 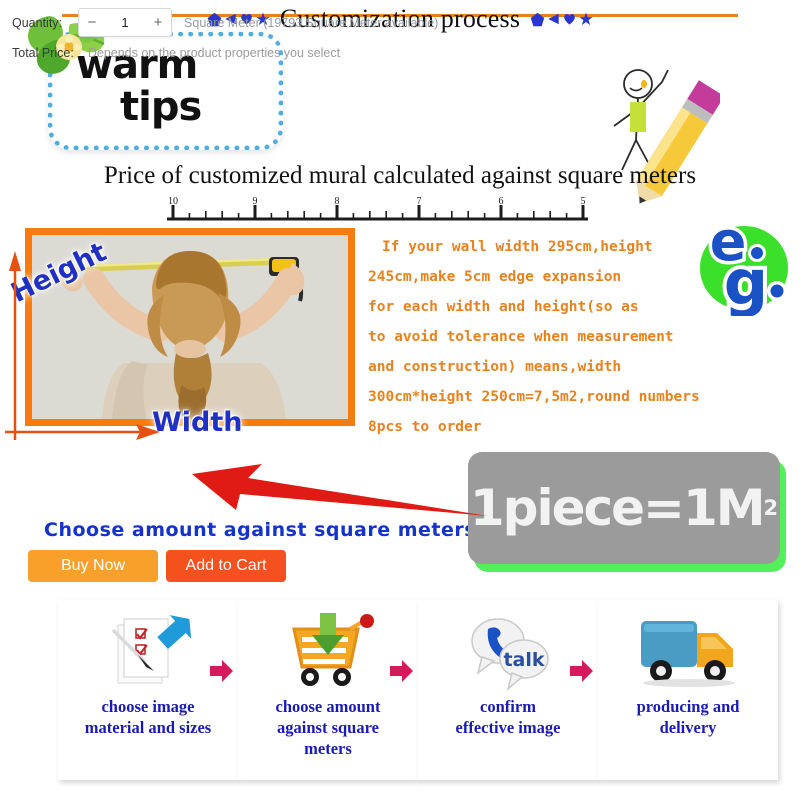 I want to click on process-step-2-label: choose amount against square meters, so click(x=328, y=727).